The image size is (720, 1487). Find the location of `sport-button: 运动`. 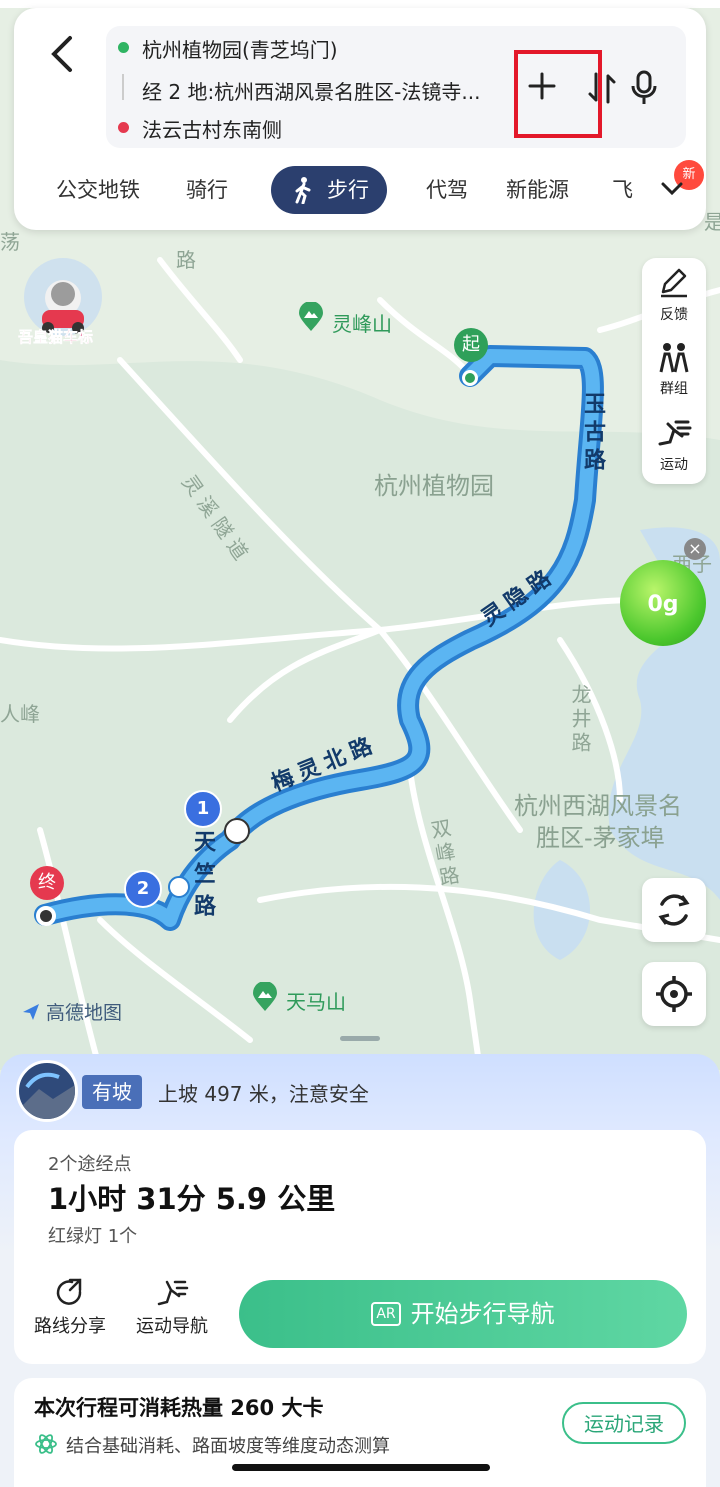

sport-button: 运动 is located at coordinates (674, 446).